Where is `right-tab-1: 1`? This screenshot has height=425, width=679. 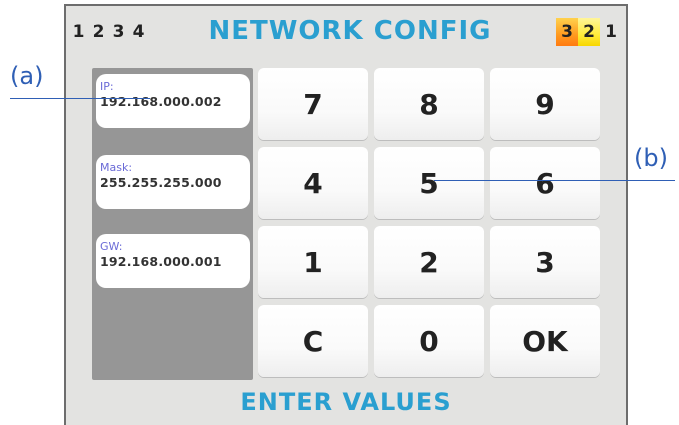 right-tab-1: 1 is located at coordinates (611, 32).